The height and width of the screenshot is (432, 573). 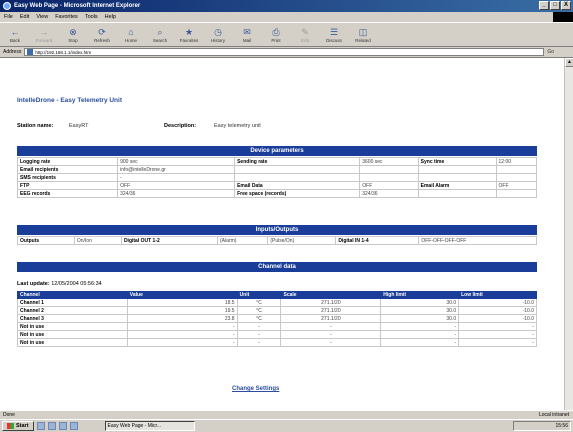 I want to click on windows-flag-icon, so click(x=10, y=426).